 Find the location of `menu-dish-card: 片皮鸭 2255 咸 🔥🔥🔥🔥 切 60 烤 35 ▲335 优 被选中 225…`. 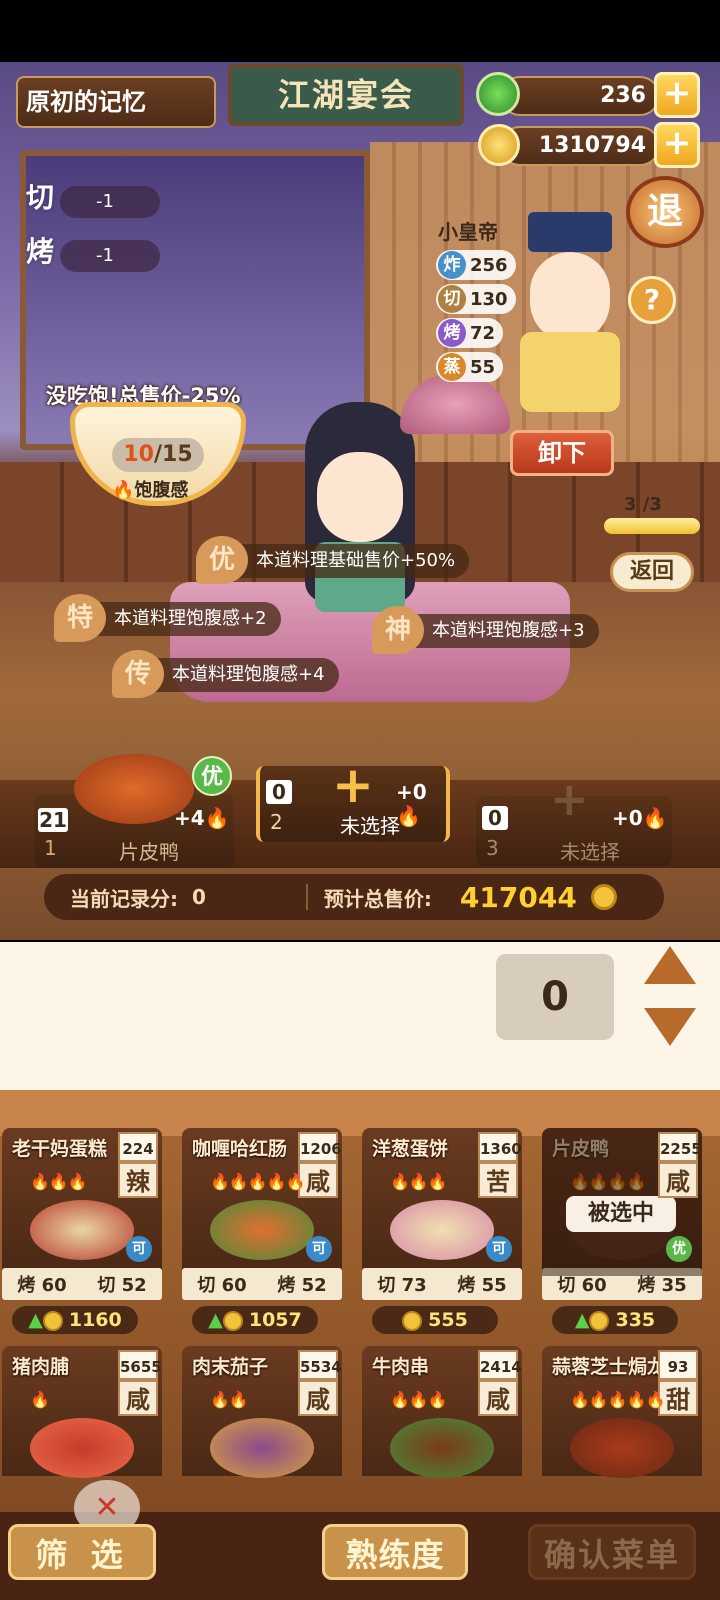

menu-dish-card: 片皮鸭 2255 咸 🔥🔥🔥🔥 切 60 烤 35 ▲335 优 被选中 225… is located at coordinates (622, 1231).